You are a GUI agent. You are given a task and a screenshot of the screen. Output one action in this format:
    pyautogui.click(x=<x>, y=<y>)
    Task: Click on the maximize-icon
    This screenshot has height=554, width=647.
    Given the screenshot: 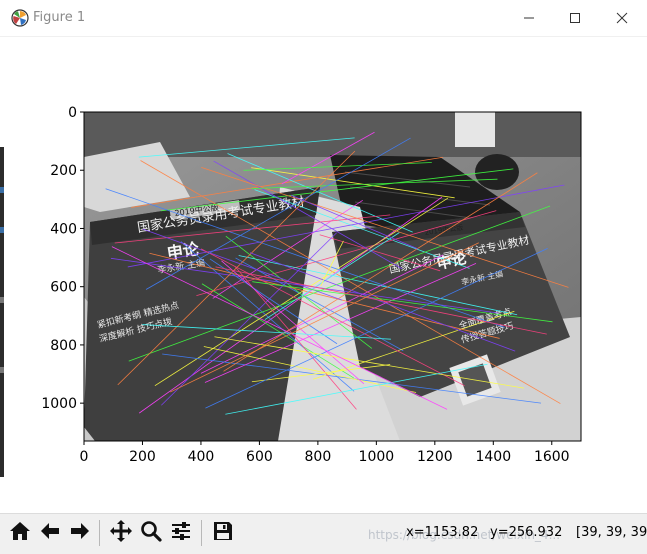 What is the action you would take?
    pyautogui.click(x=575, y=18)
    